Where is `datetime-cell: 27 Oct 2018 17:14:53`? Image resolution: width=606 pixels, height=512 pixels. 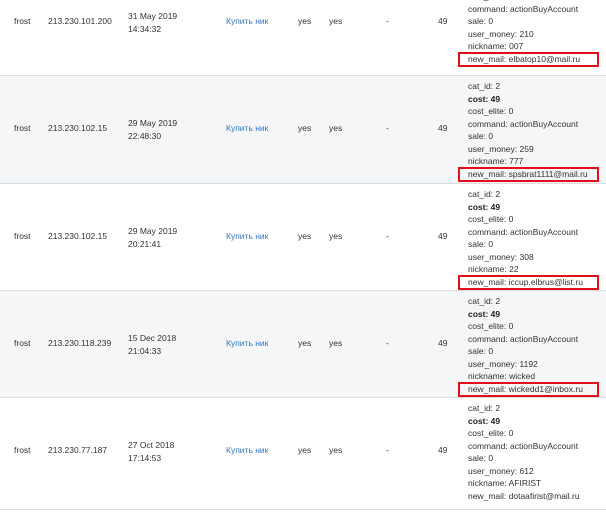
datetime-cell: 27 Oct 2018 17:14:53 is located at coordinates (151, 451).